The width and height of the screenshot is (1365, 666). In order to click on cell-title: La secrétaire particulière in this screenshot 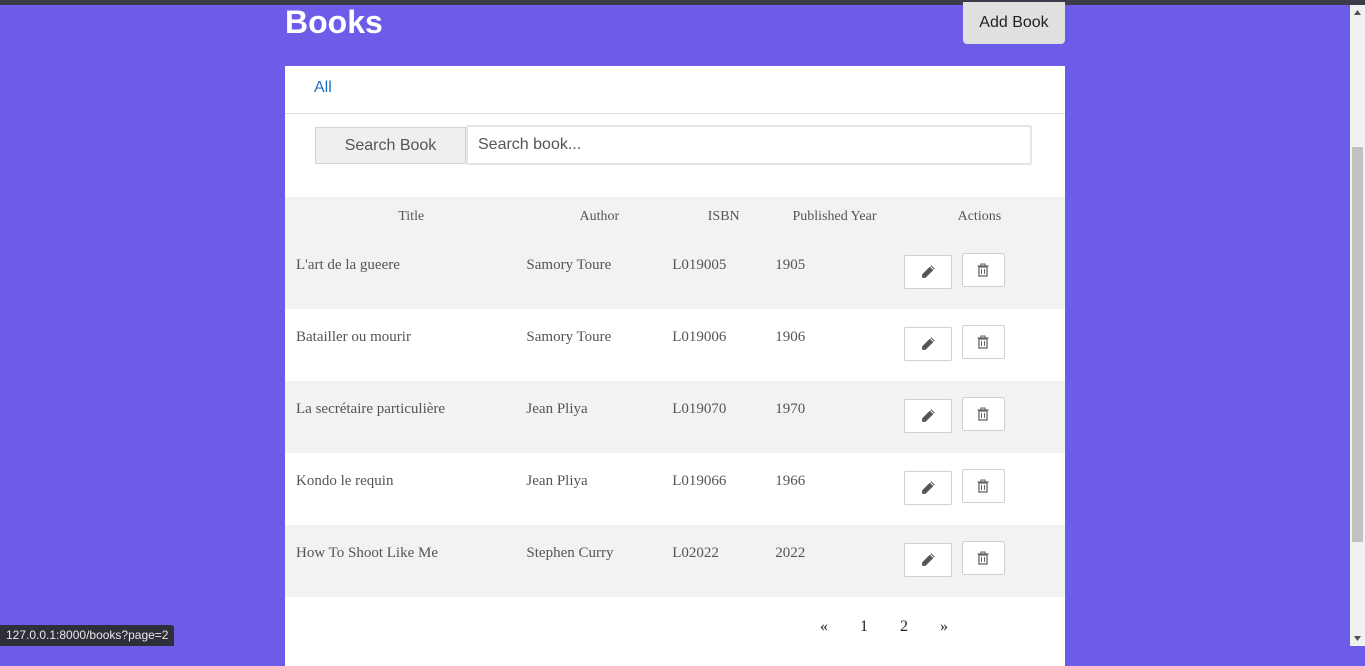, I will do `click(406, 417)`.